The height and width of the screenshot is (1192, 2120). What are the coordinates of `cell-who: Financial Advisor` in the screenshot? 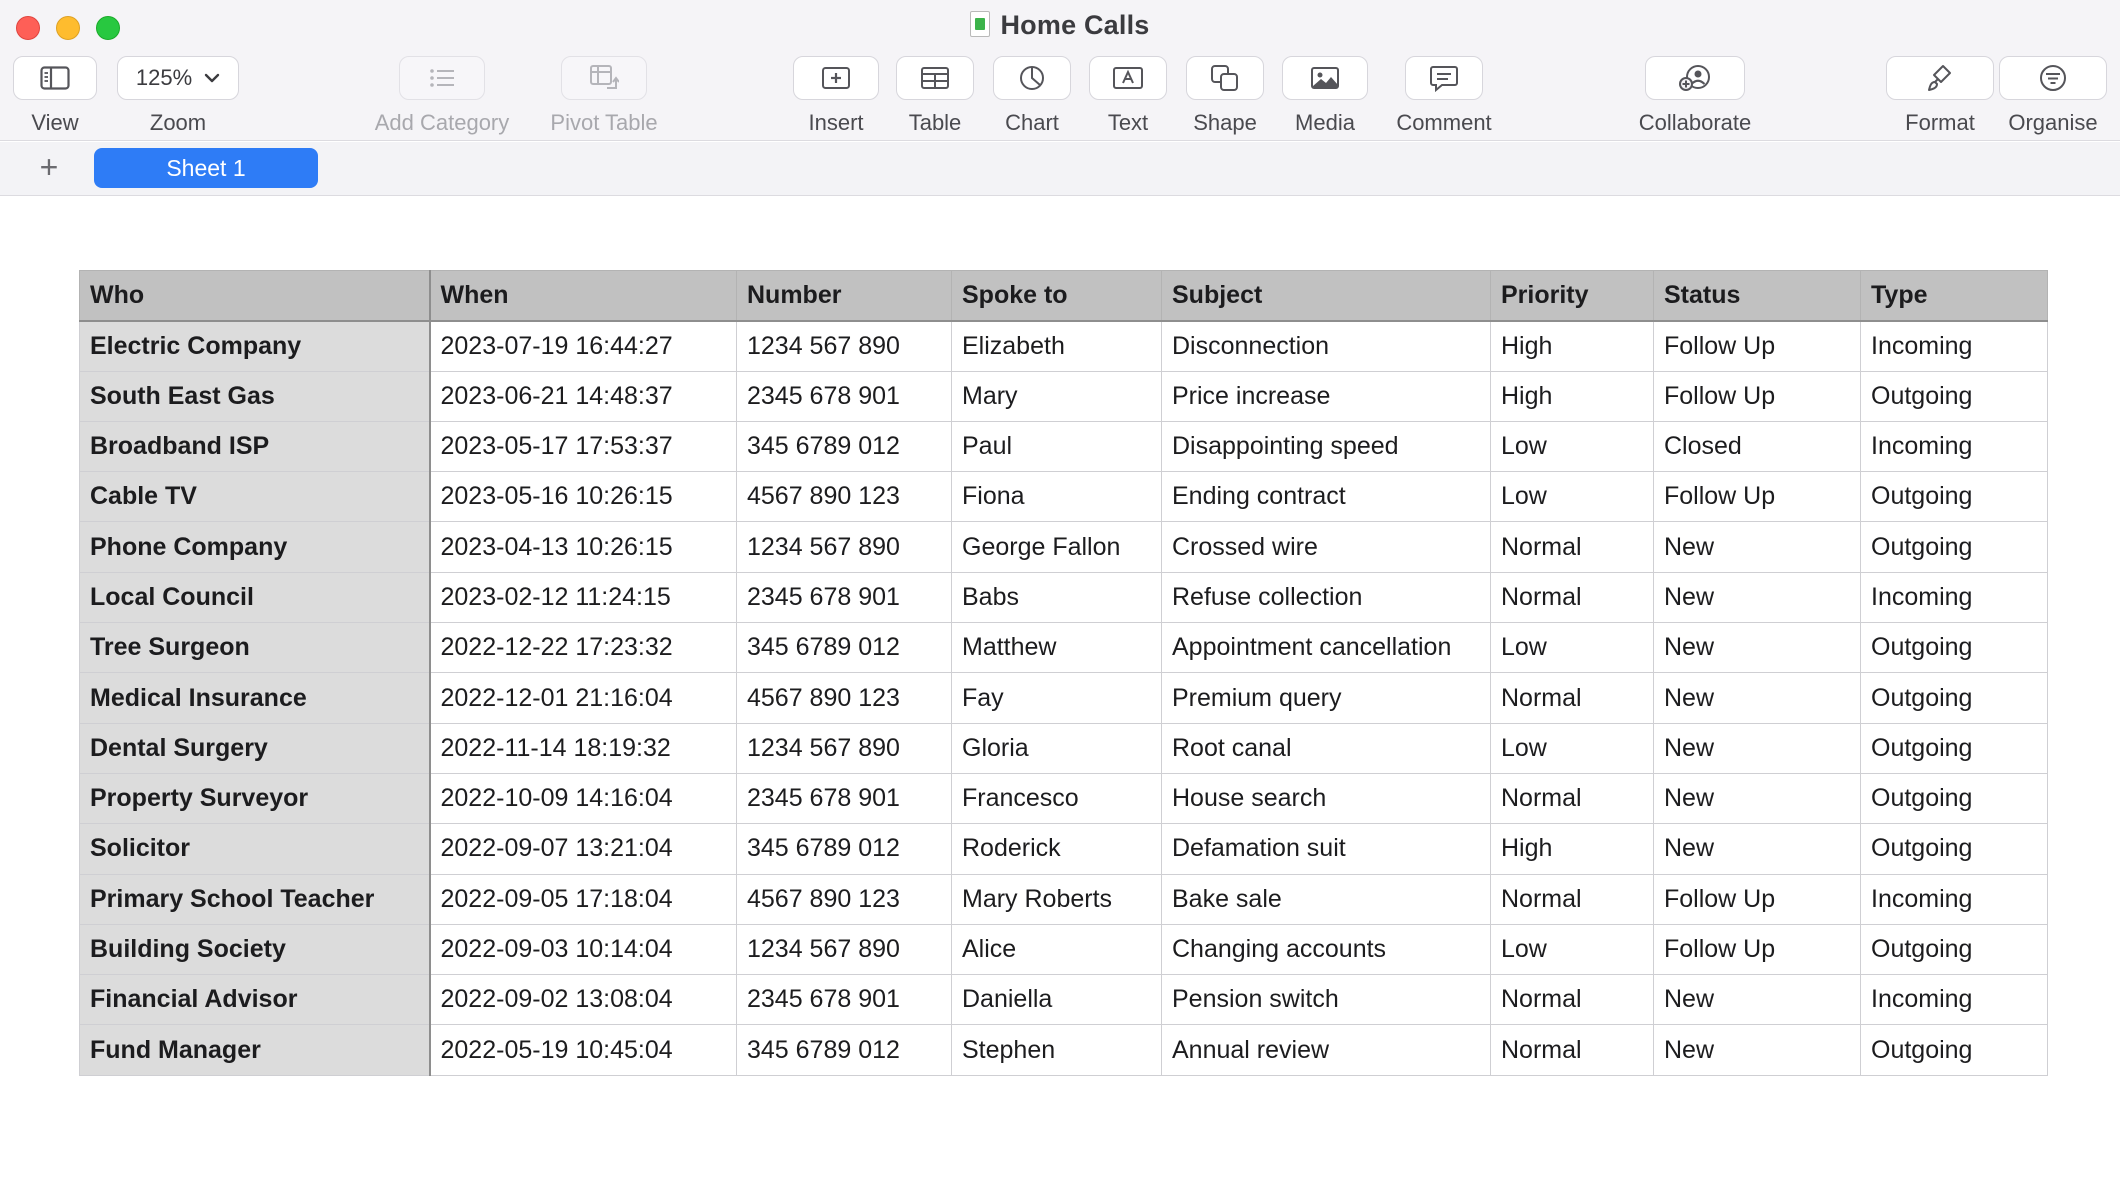 It's located at (255, 1000).